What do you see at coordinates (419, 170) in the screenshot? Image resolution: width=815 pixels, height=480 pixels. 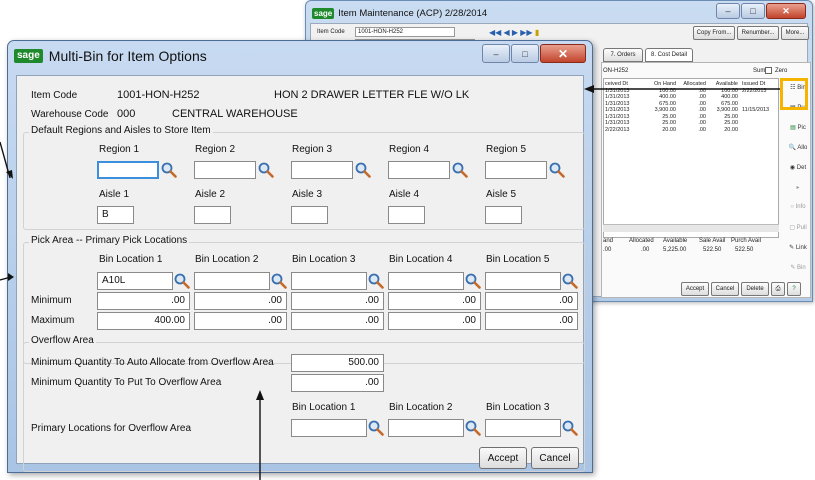 I see `region-4-input` at bounding box center [419, 170].